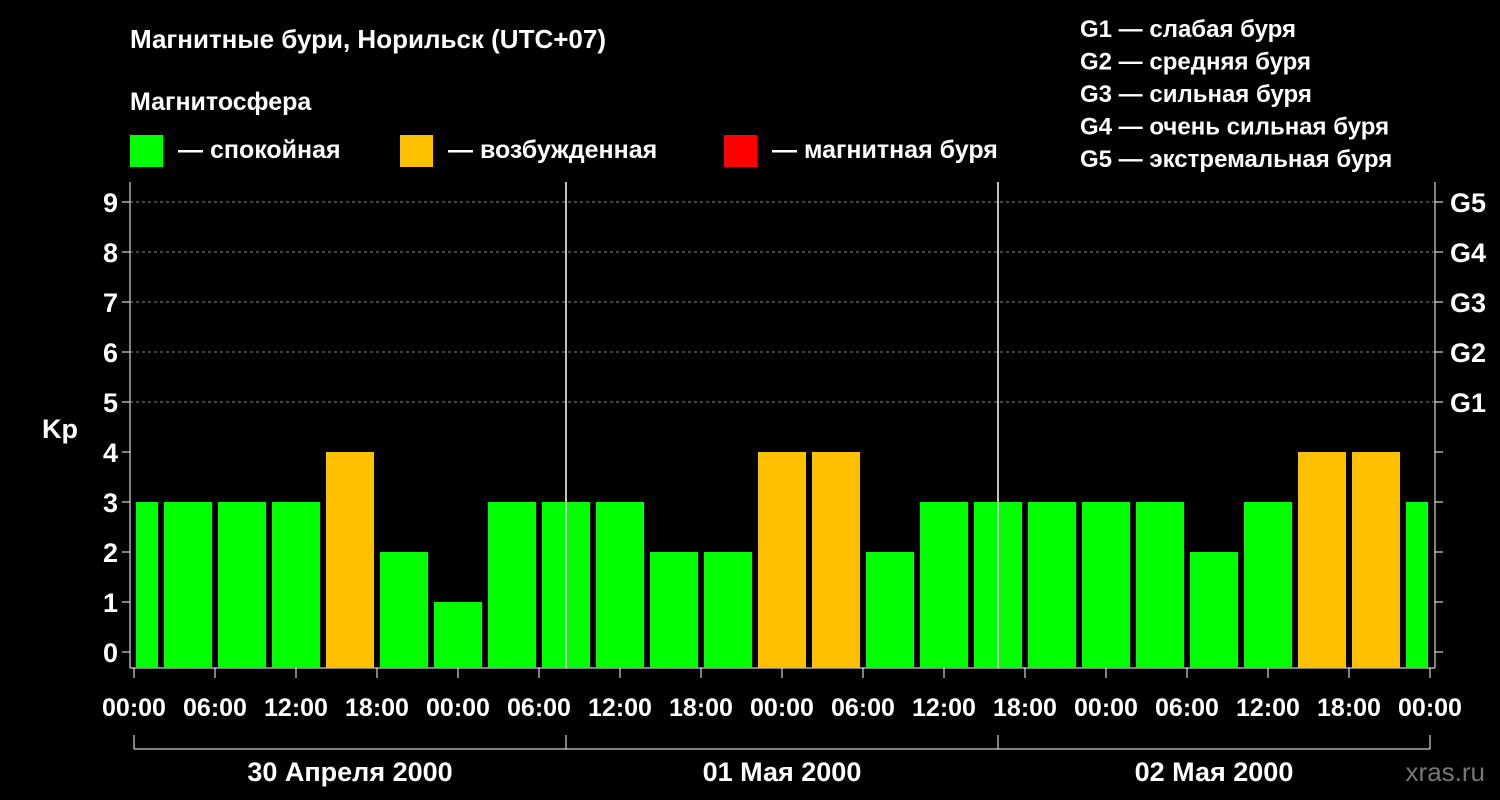 This screenshot has width=1500, height=800. What do you see at coordinates (368, 39) in the screenshot?
I see `chart-title: Магнитные бури, Норильск (UTC+07)` at bounding box center [368, 39].